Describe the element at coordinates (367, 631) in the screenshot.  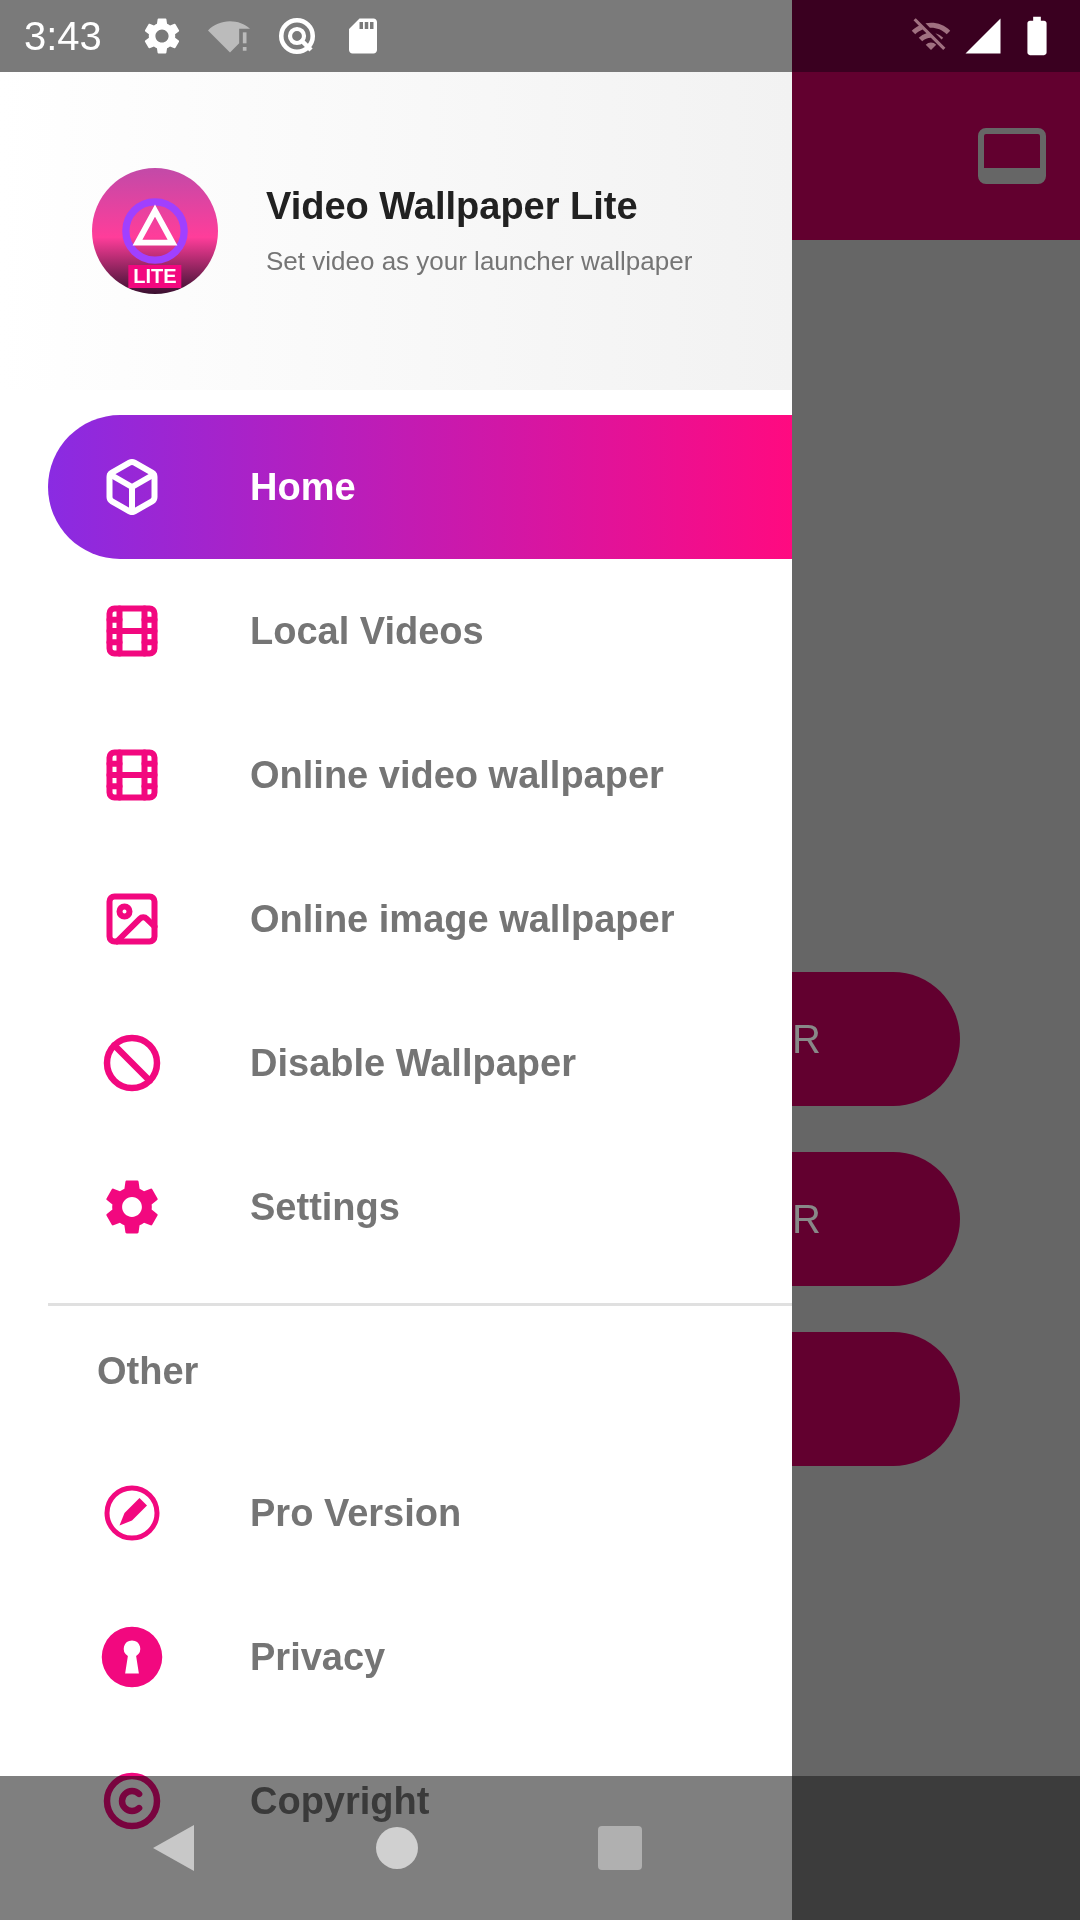
I see `menu-item-label: Local Videos` at that location.